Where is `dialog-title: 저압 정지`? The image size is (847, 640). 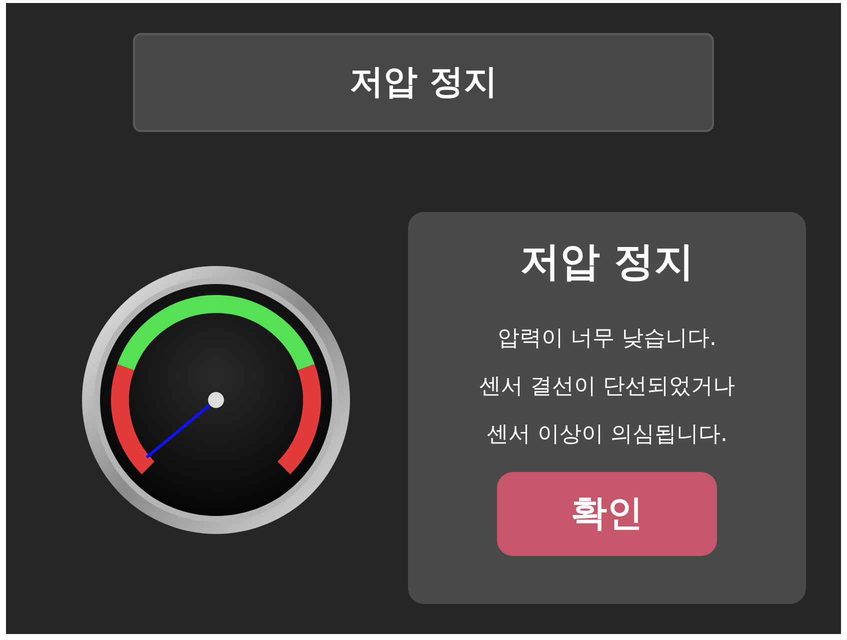 dialog-title: 저압 정지 is located at coordinates (607, 262).